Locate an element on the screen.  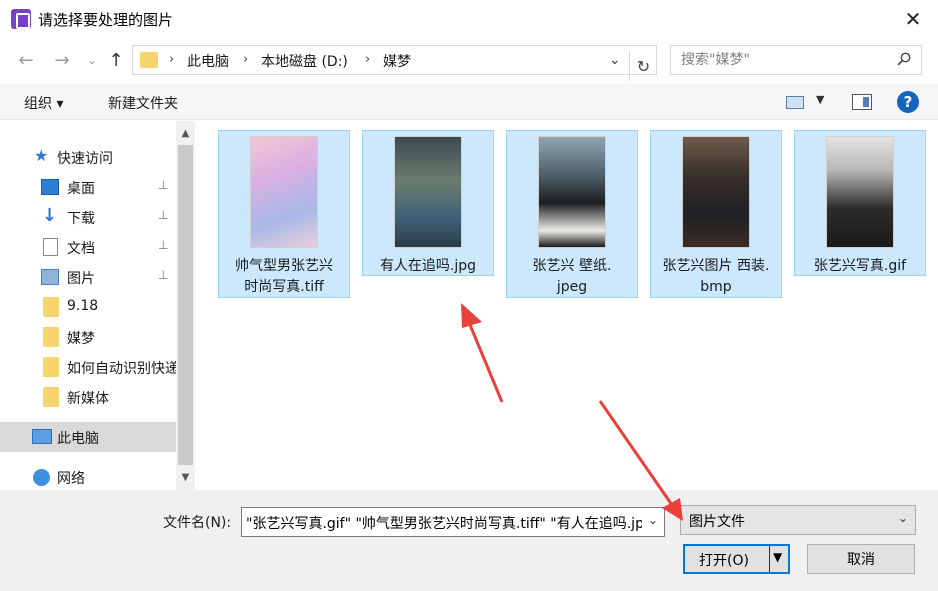
title-bar: 请选择要处理的图片 ✕ is located at coordinates (469, 19).